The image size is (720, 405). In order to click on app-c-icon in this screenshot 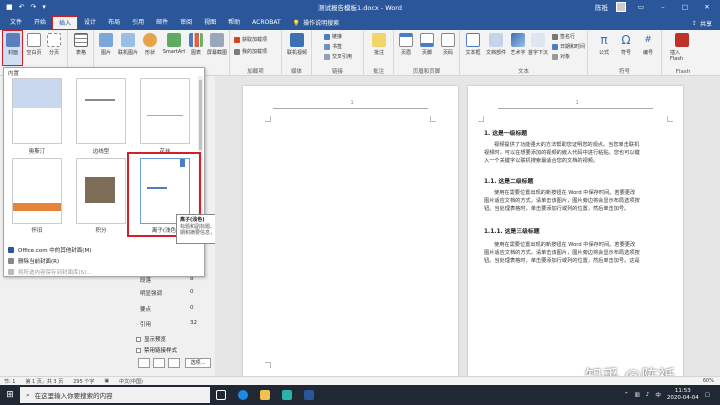, I will do `click(287, 395)`.